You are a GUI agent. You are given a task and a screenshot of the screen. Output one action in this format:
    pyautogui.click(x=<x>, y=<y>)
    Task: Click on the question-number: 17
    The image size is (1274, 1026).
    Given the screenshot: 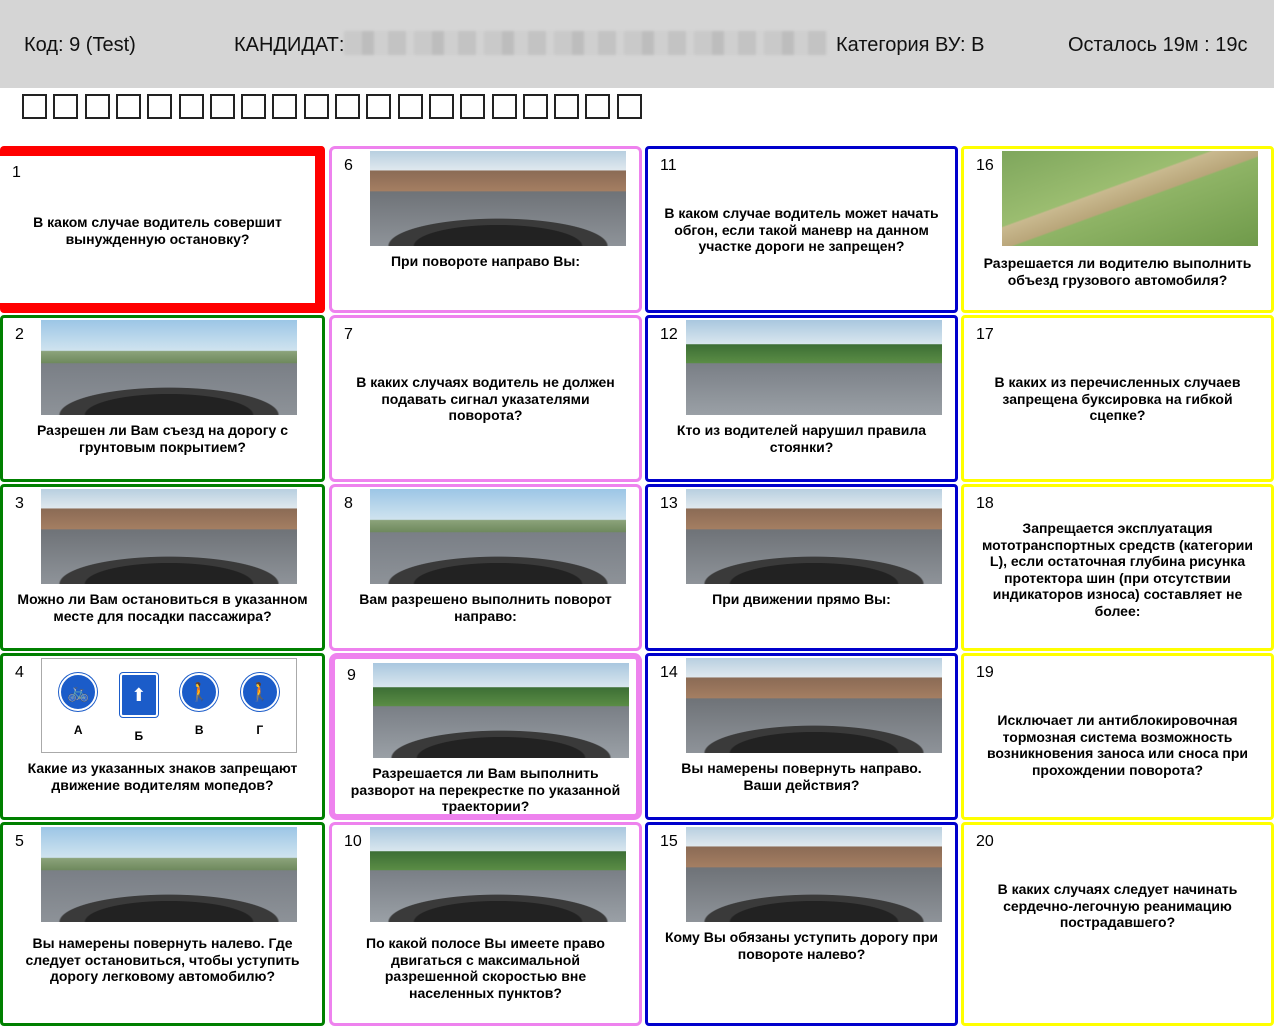 What is the action you would take?
    pyautogui.click(x=985, y=334)
    